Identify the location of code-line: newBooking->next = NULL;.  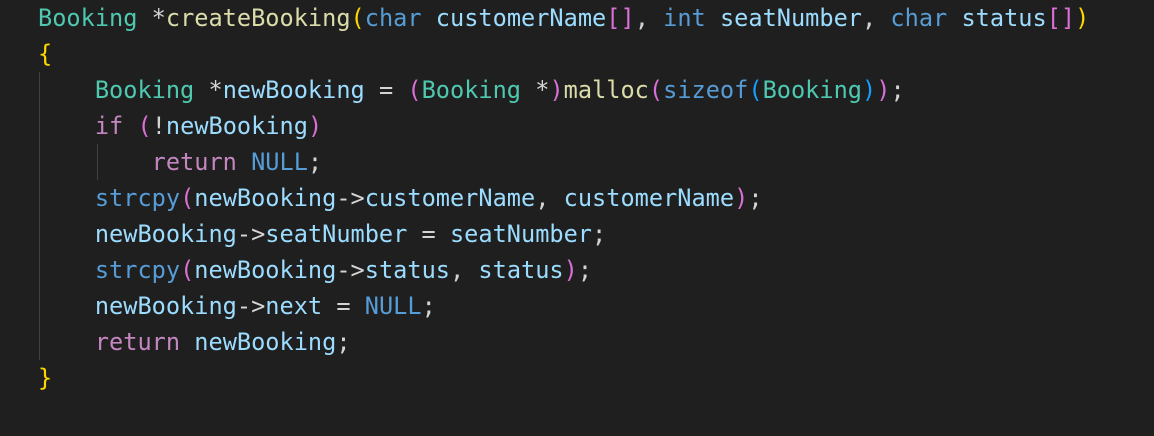
(563, 306).